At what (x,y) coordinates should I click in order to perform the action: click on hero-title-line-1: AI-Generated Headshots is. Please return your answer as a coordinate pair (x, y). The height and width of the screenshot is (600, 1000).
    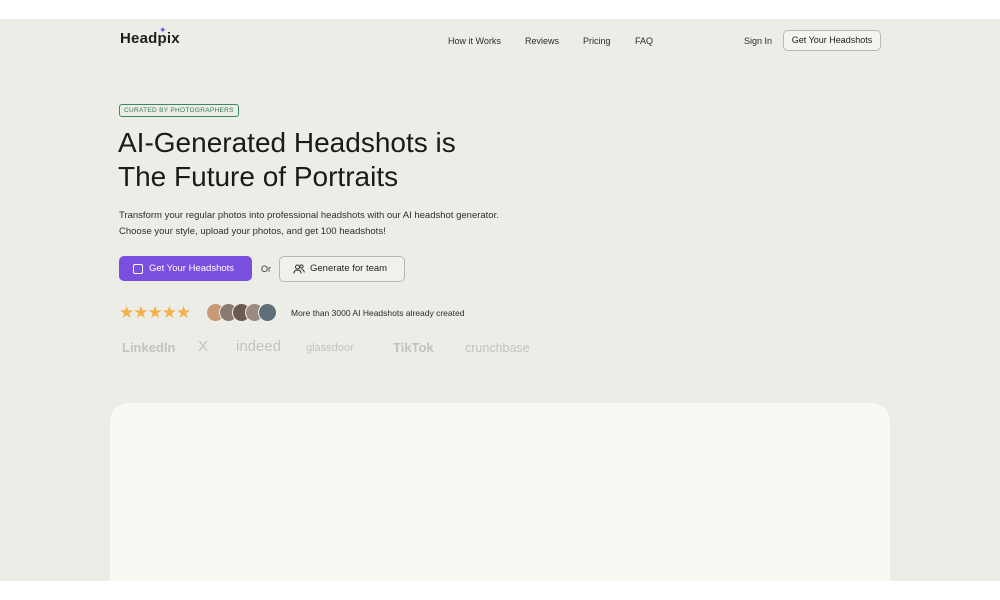
    Looking at the image, I should click on (287, 142).